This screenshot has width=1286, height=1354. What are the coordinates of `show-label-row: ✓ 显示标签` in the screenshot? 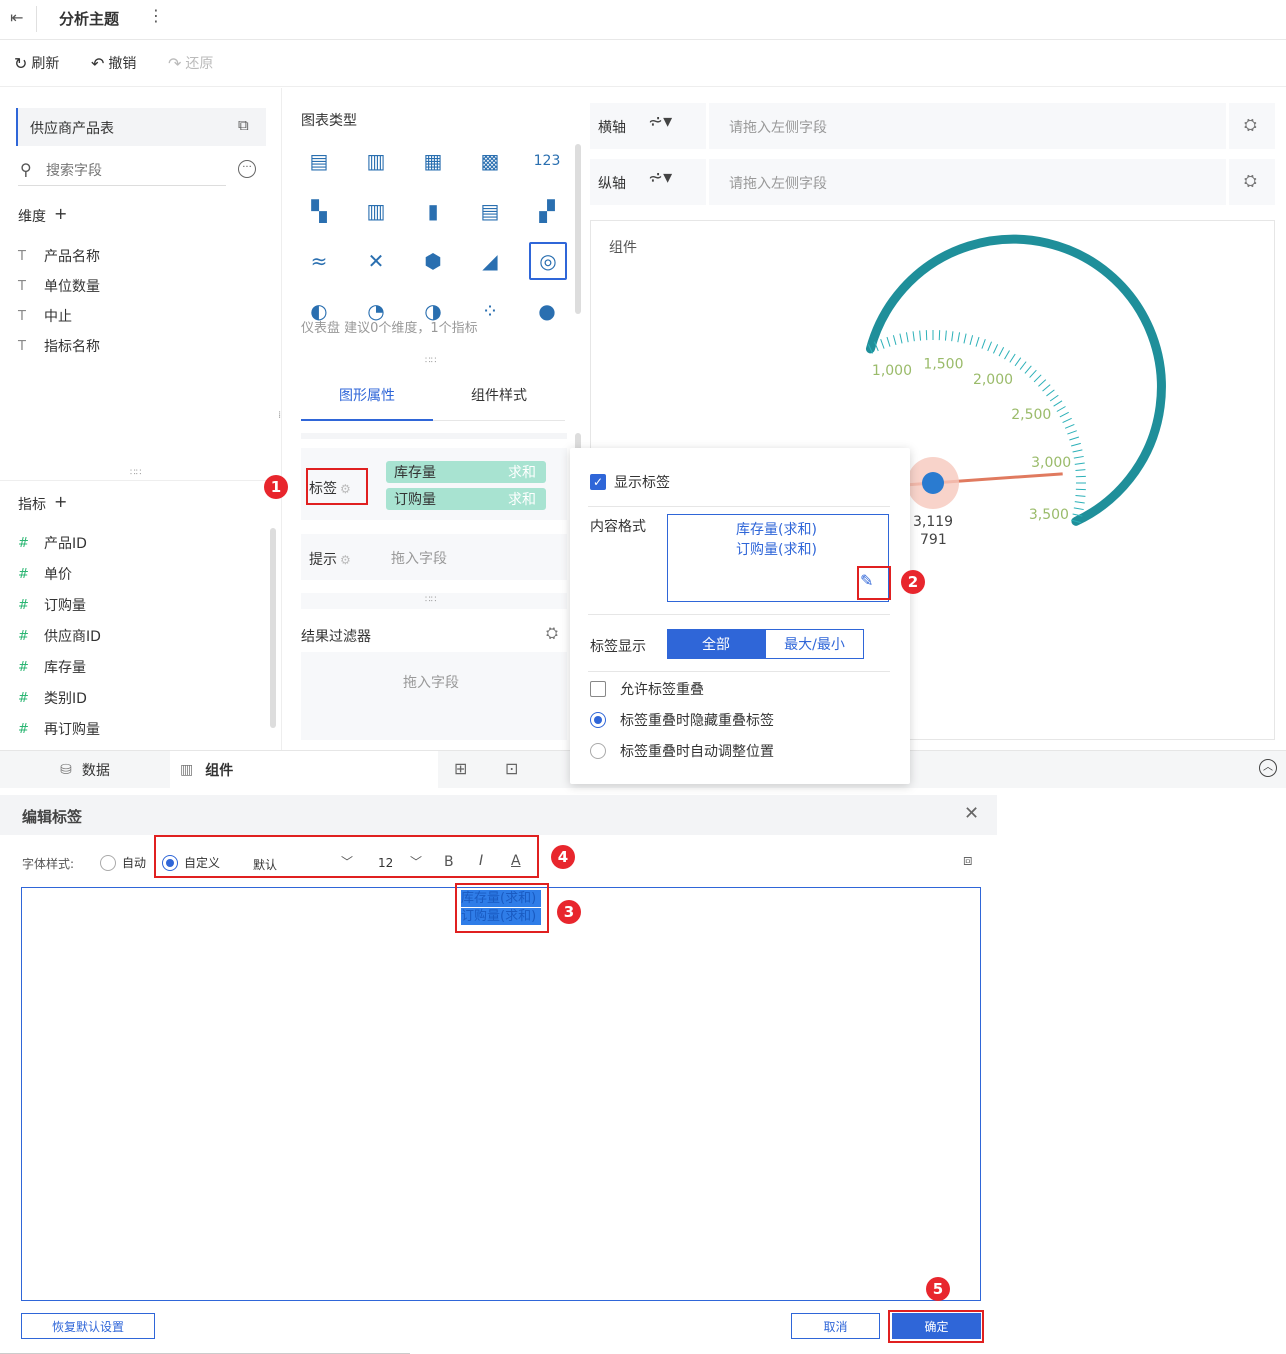 It's located at (630, 482).